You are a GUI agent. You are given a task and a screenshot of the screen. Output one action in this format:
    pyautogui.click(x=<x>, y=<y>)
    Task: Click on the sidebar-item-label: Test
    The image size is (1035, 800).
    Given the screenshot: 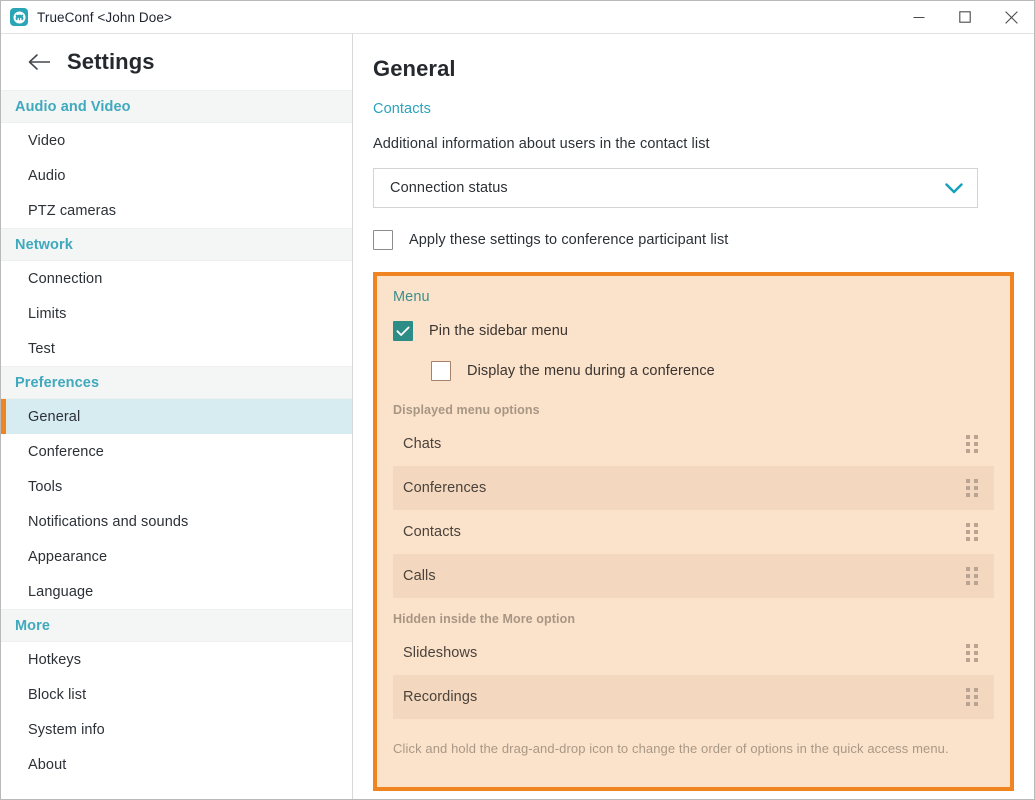 What is the action you would take?
    pyautogui.click(x=41, y=348)
    